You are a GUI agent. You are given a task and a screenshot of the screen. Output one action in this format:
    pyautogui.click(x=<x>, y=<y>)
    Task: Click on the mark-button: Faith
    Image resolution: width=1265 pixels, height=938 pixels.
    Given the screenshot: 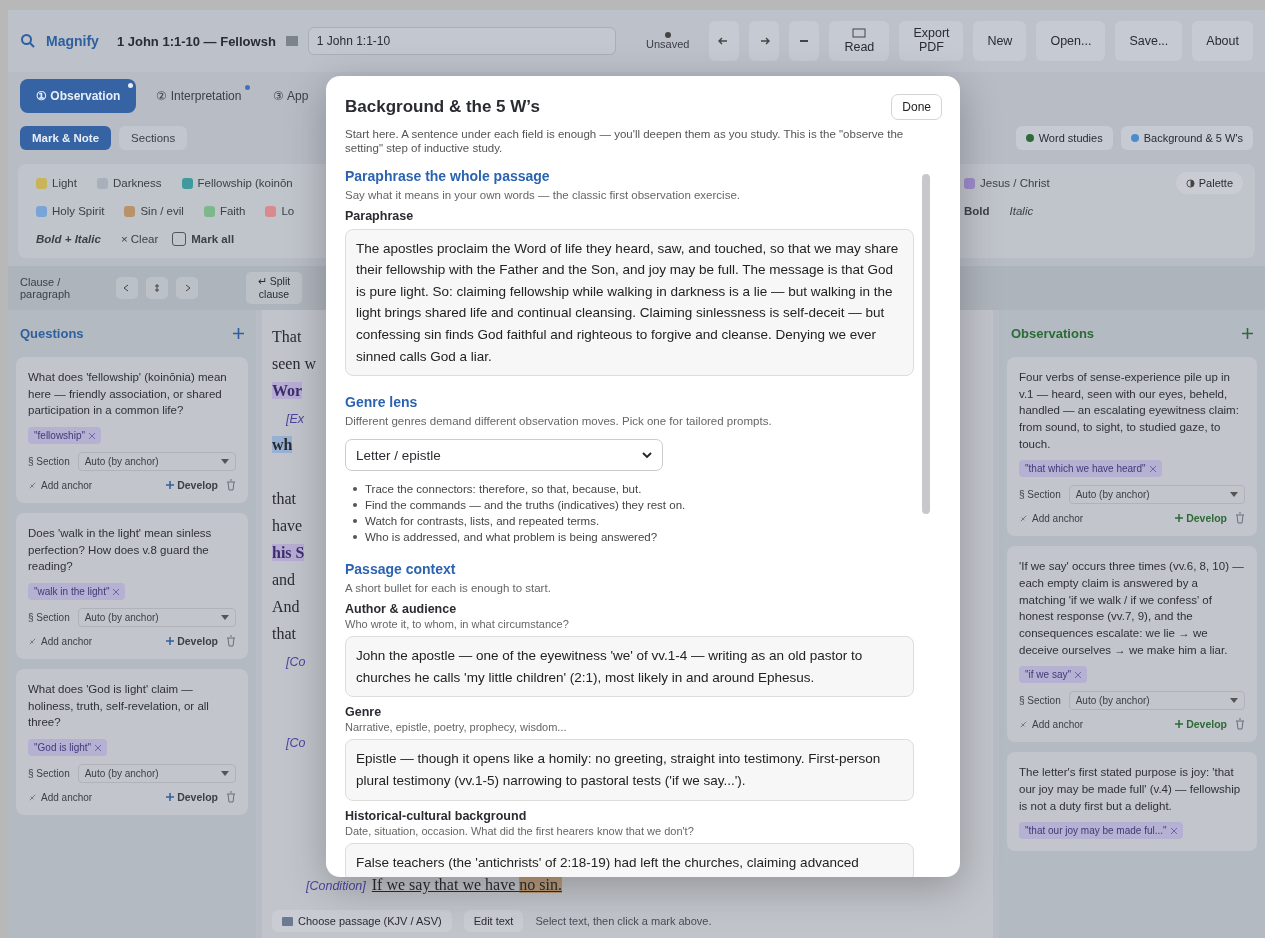 What is the action you would take?
    pyautogui.click(x=224, y=211)
    